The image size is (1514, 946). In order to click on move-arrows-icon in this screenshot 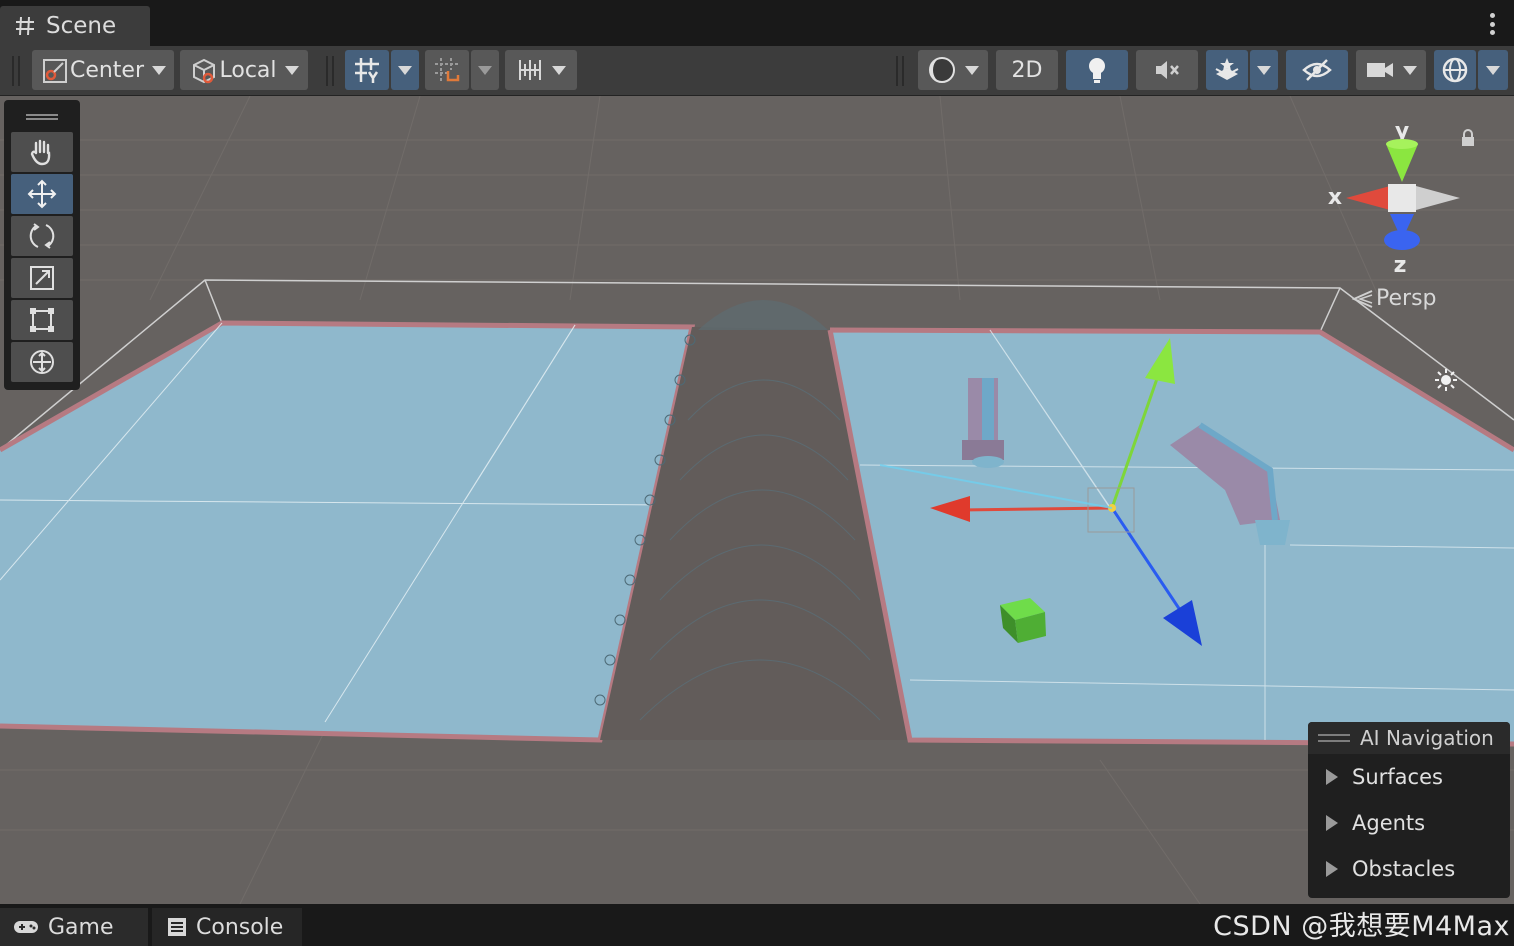, I will do `click(42, 194)`.